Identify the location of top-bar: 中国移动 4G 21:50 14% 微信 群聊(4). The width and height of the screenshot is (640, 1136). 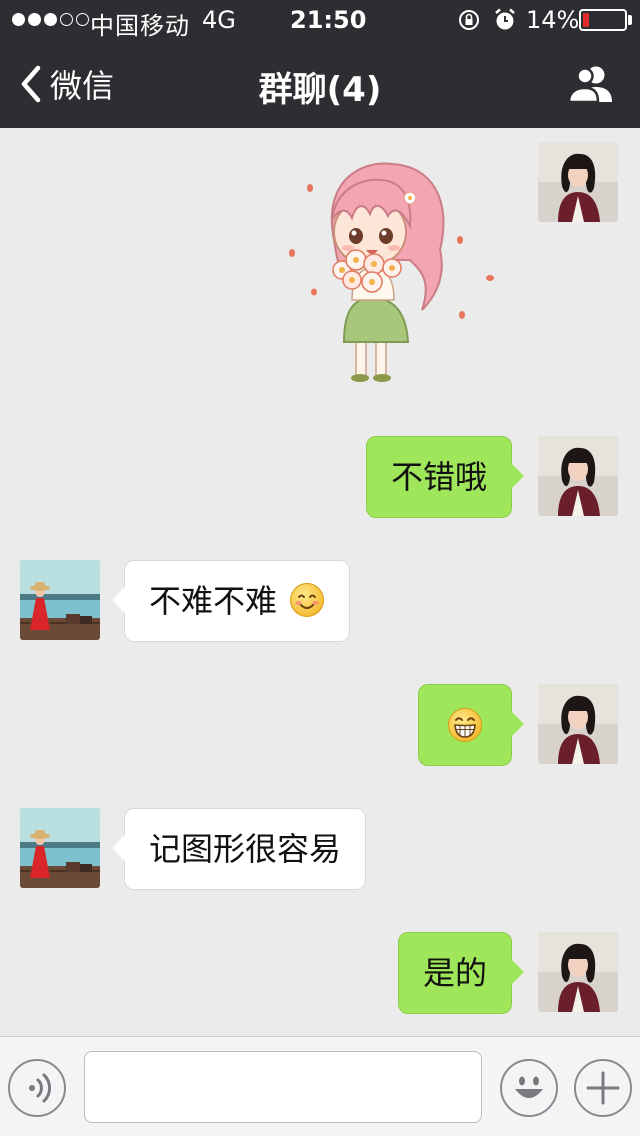
(320, 64).